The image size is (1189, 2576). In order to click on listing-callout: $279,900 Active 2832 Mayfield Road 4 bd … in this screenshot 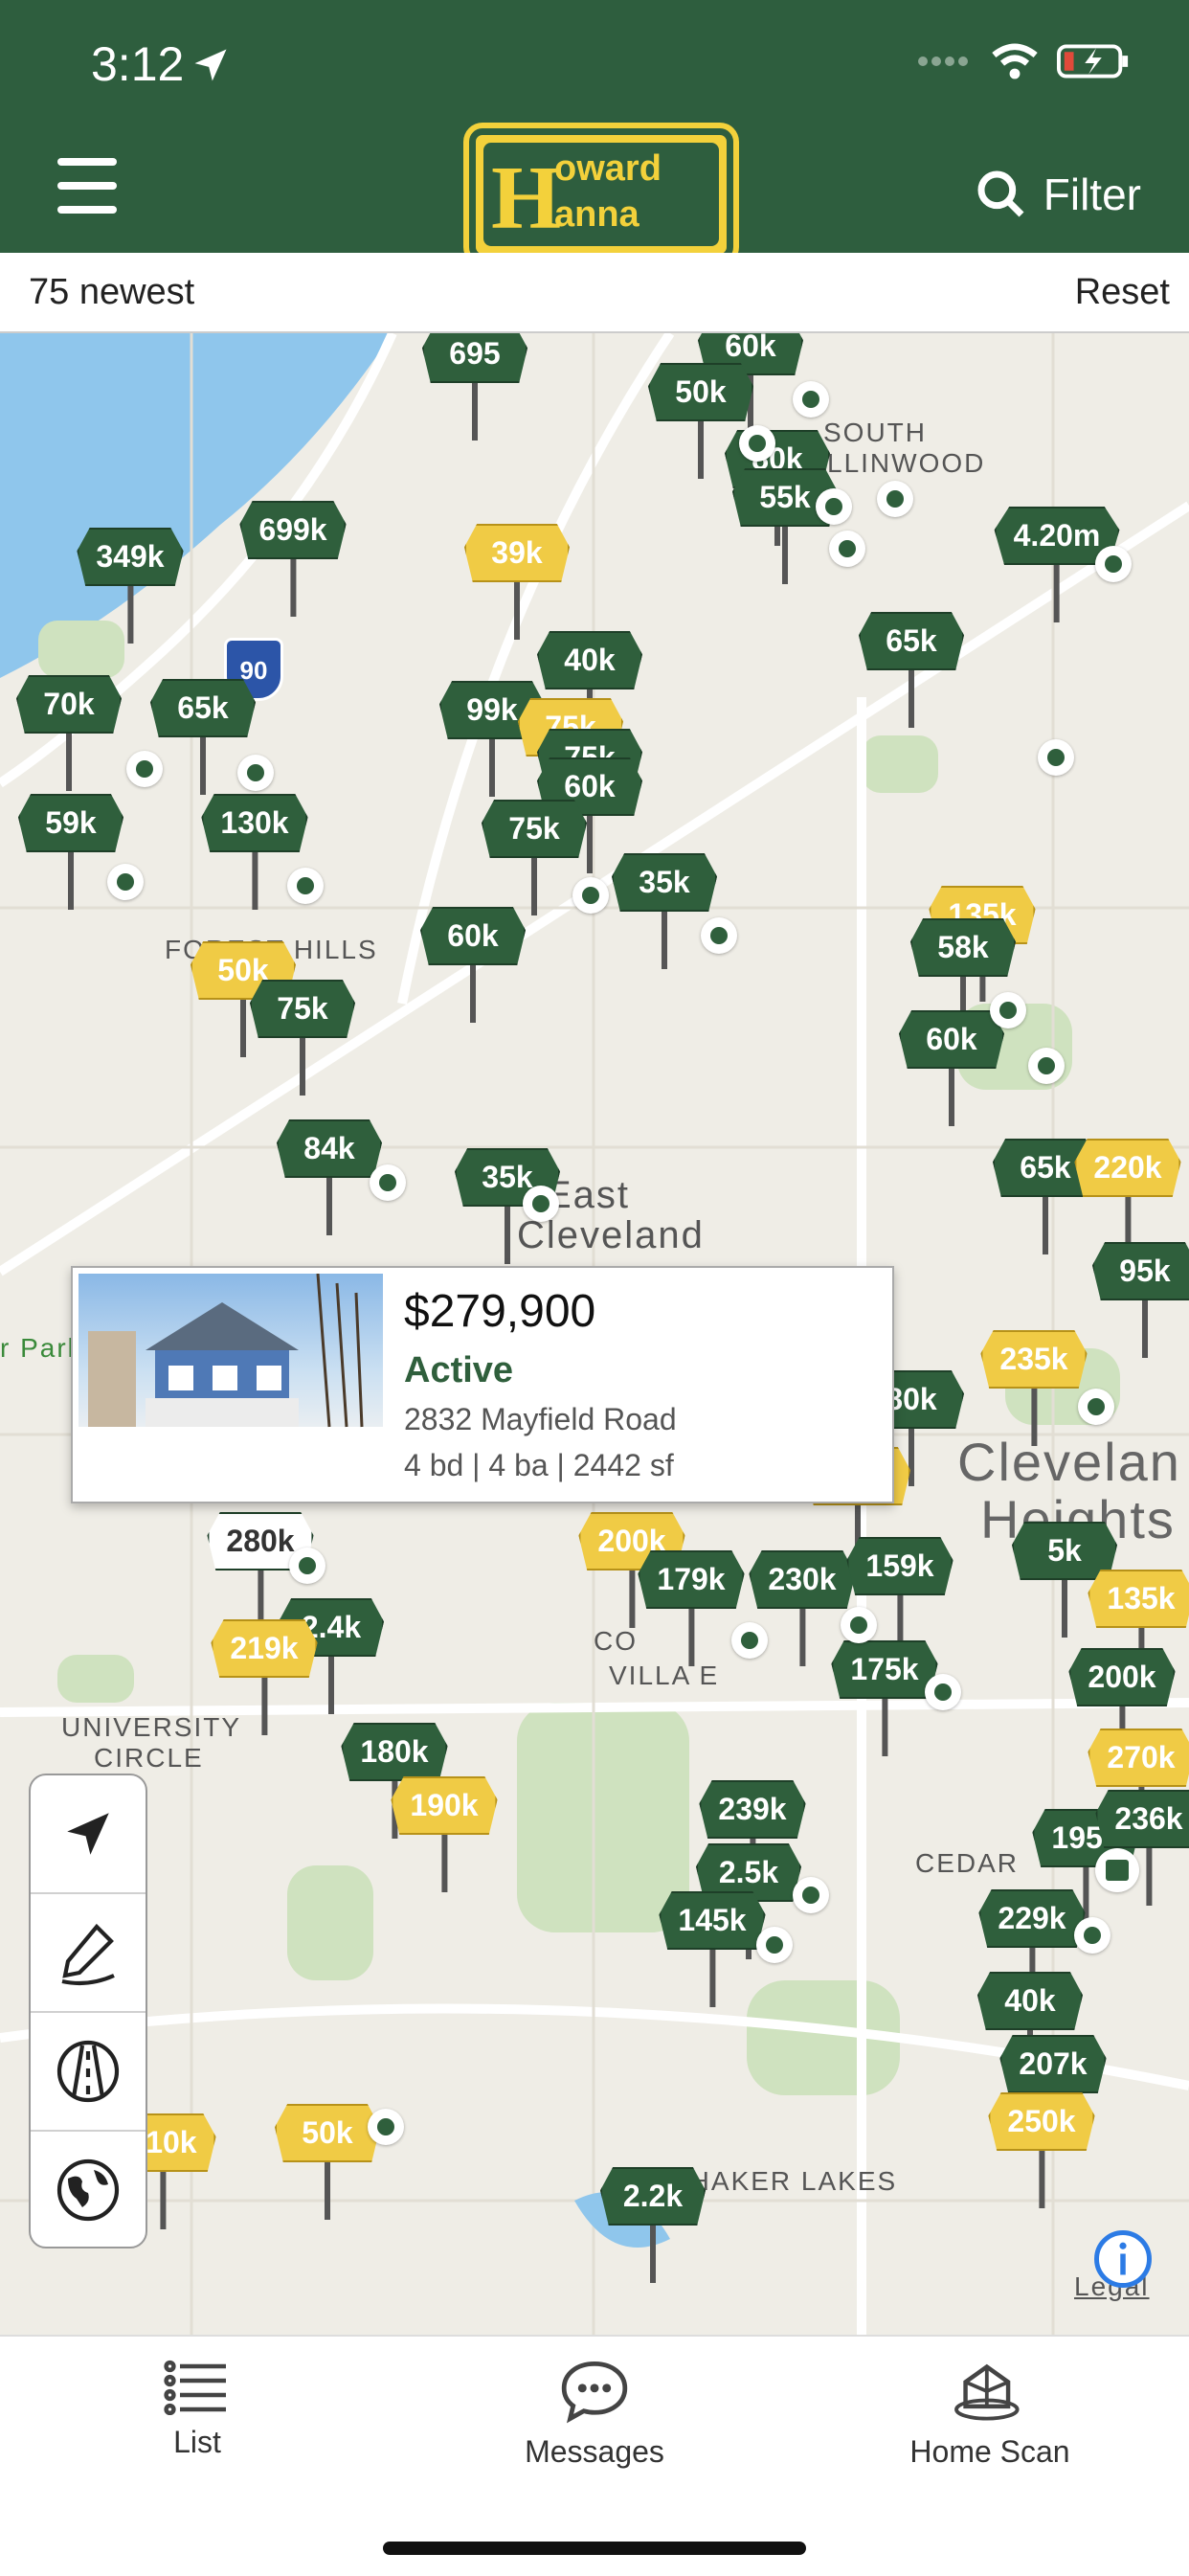, I will do `click(482, 1384)`.